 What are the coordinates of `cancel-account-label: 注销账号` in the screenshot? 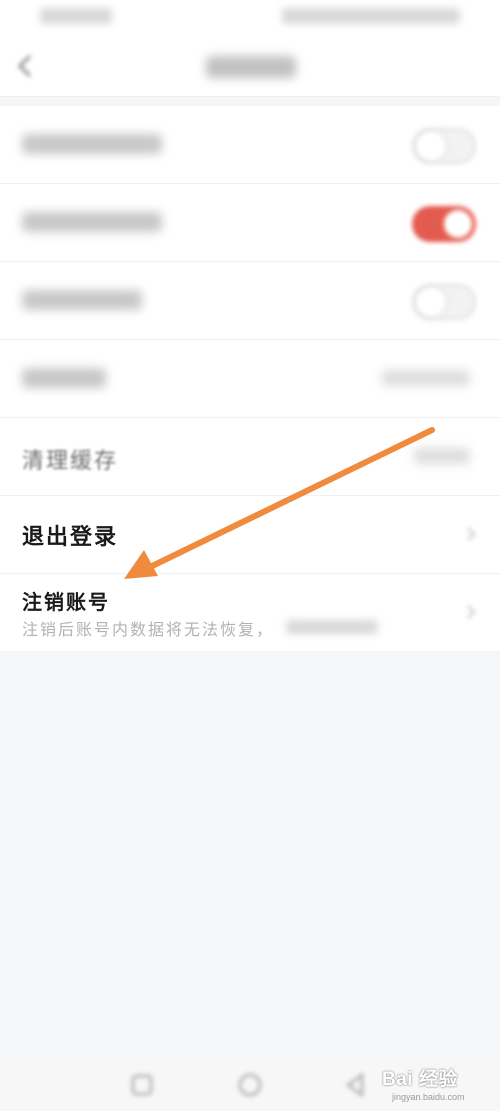 It's located at (66, 602).